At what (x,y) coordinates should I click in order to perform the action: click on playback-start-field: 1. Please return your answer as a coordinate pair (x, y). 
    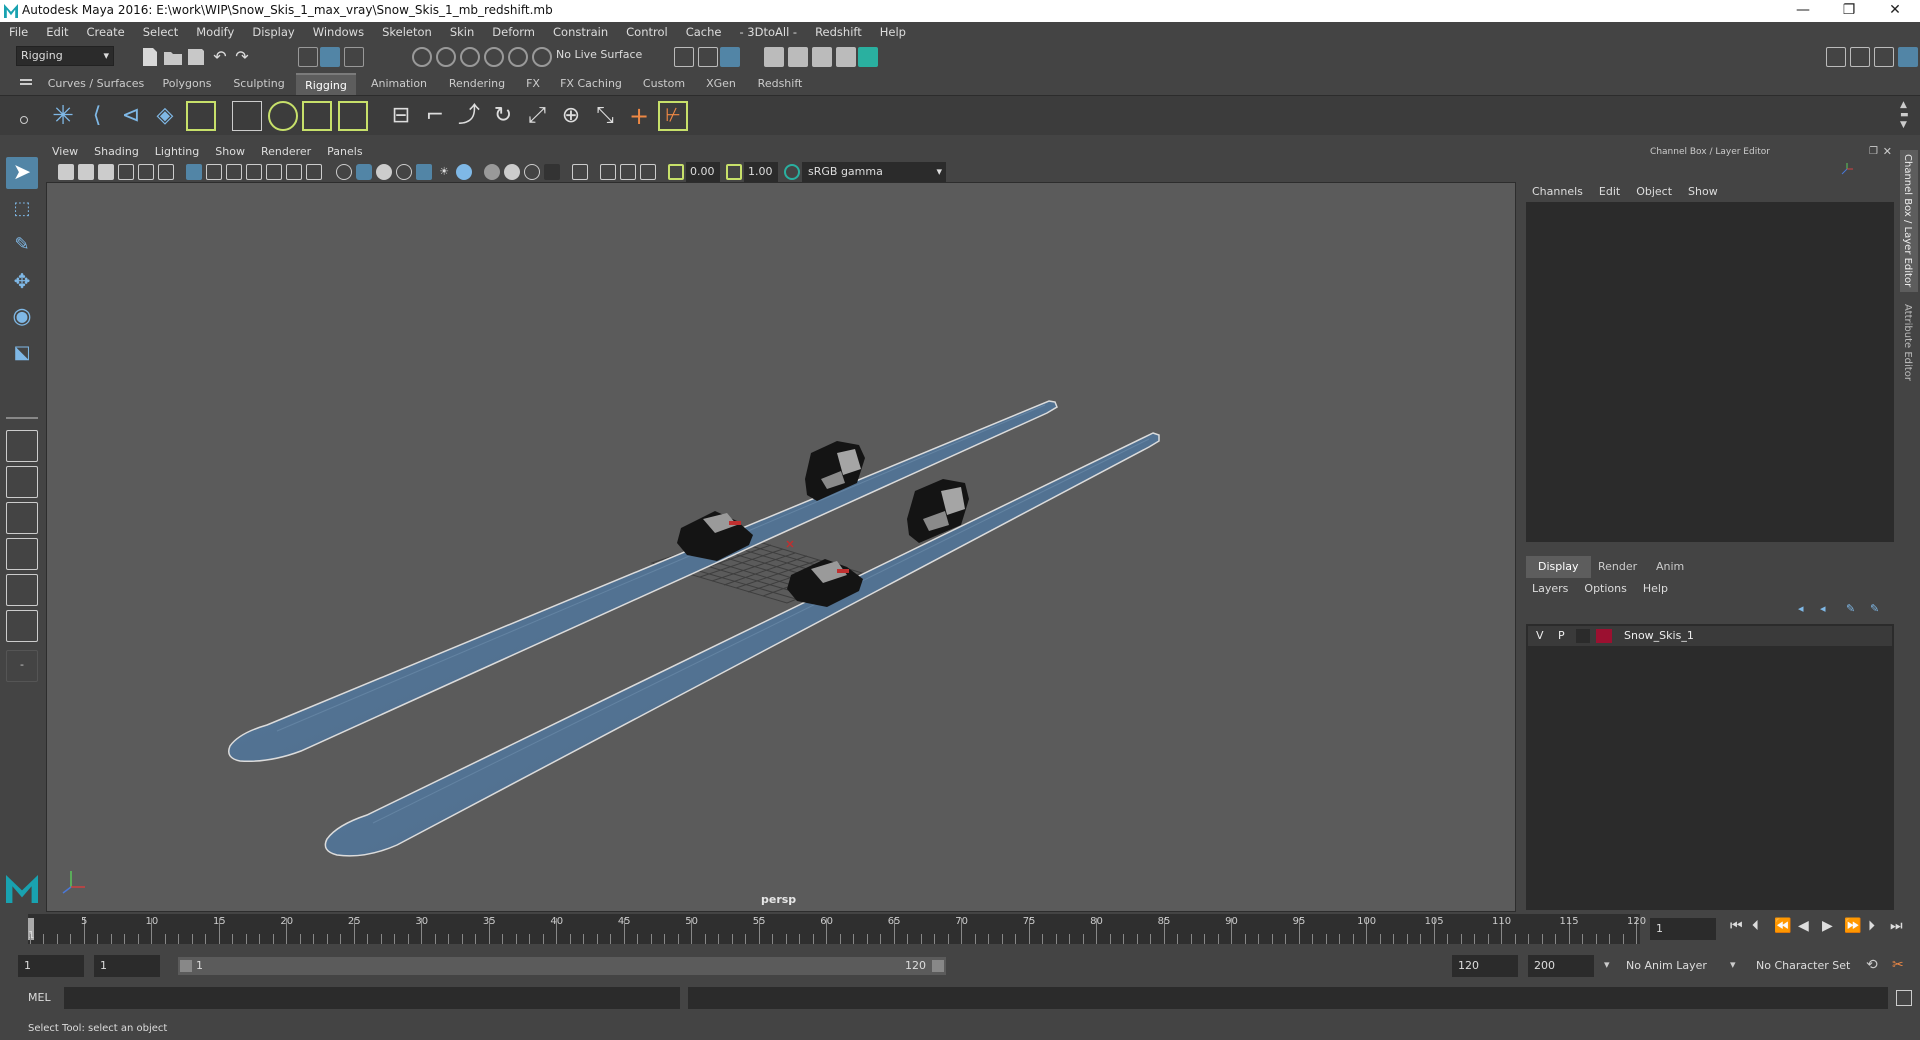
    Looking at the image, I should click on (127, 966).